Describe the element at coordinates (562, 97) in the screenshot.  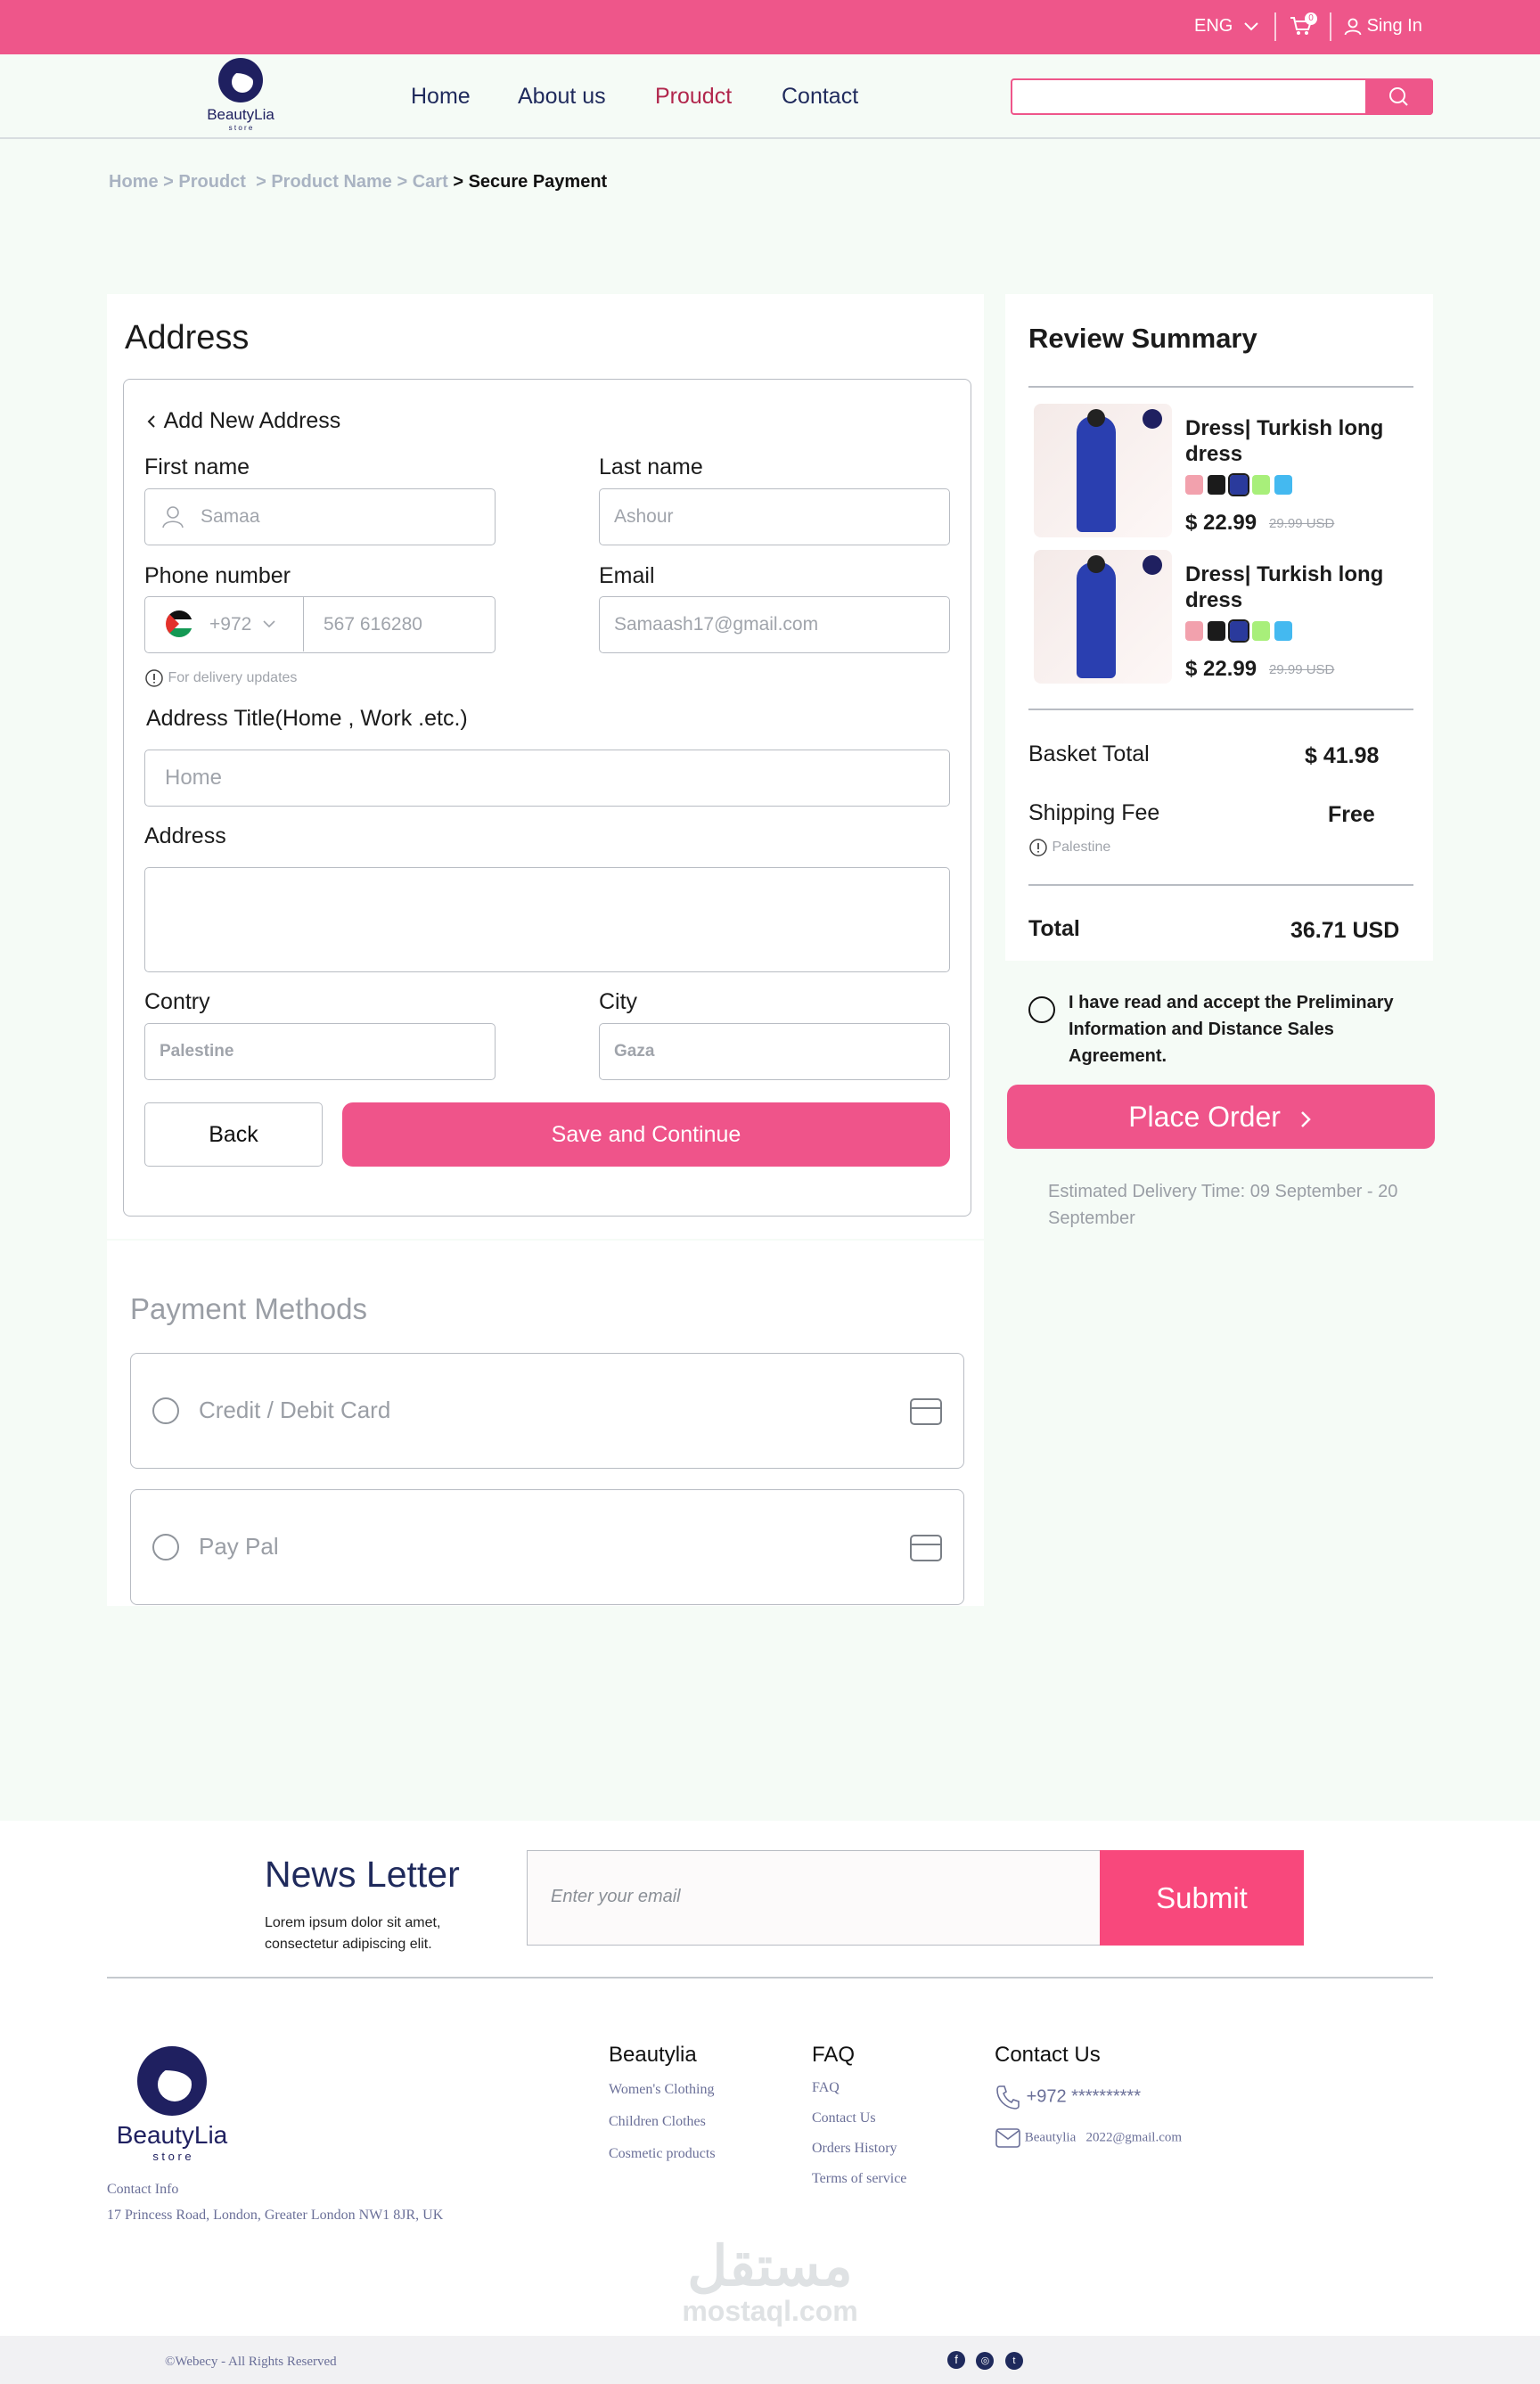
I see `nav-about: About us` at that location.